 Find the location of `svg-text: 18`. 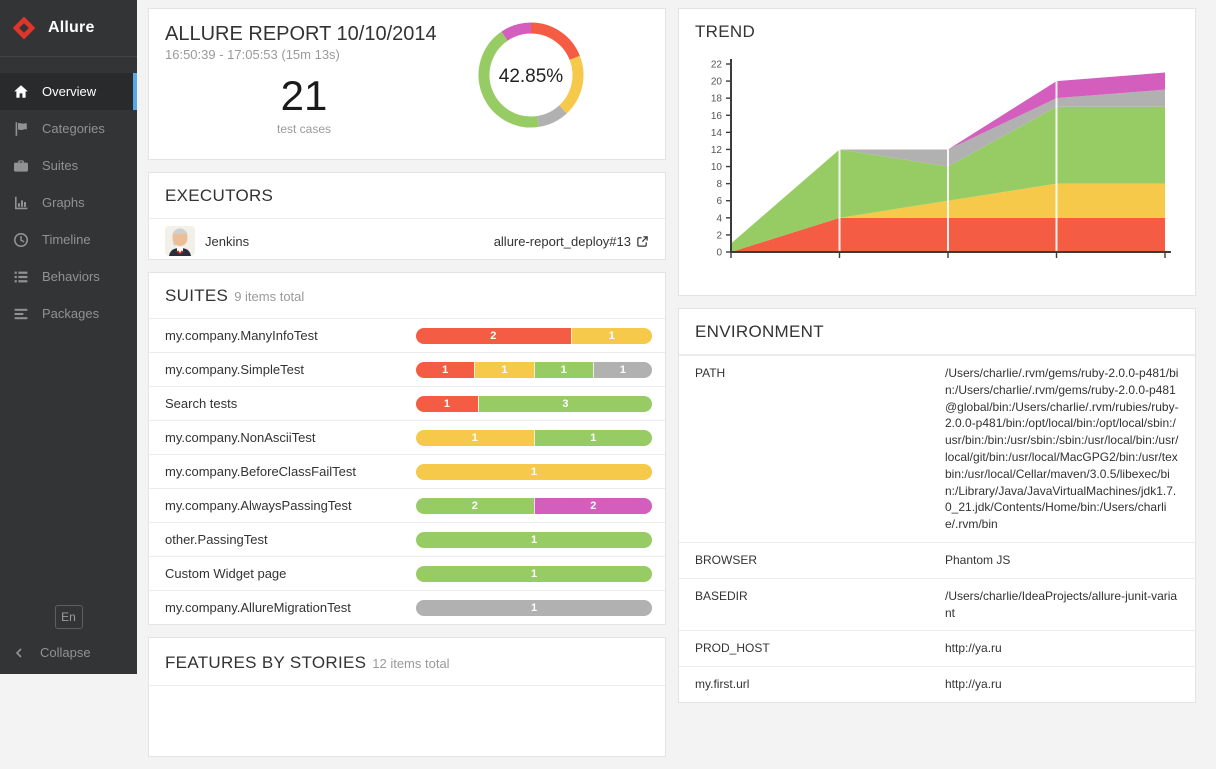

svg-text: 18 is located at coordinates (717, 99).